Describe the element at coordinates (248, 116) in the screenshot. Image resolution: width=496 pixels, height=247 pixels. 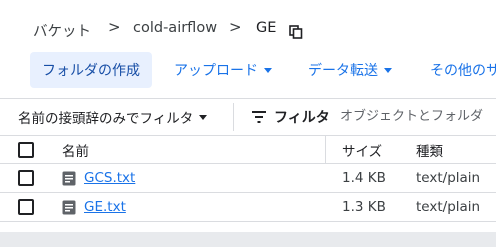
I see `filter-bar: 名前の接頭辞のみでフィルタ フィルタ` at that location.